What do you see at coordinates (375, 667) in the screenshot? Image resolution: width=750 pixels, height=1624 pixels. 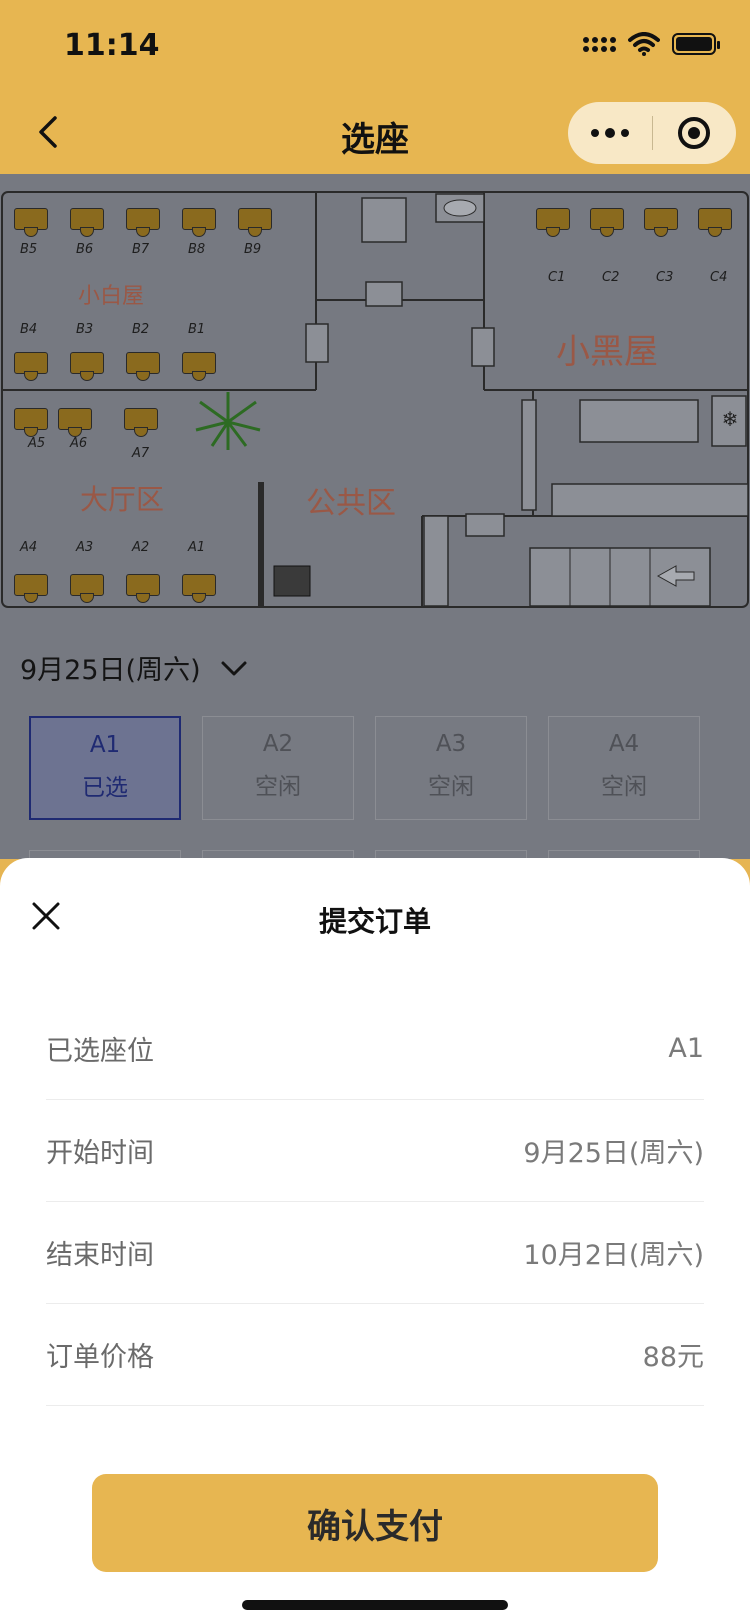 I see `date-selector: 9月25日(周六)` at bounding box center [375, 667].